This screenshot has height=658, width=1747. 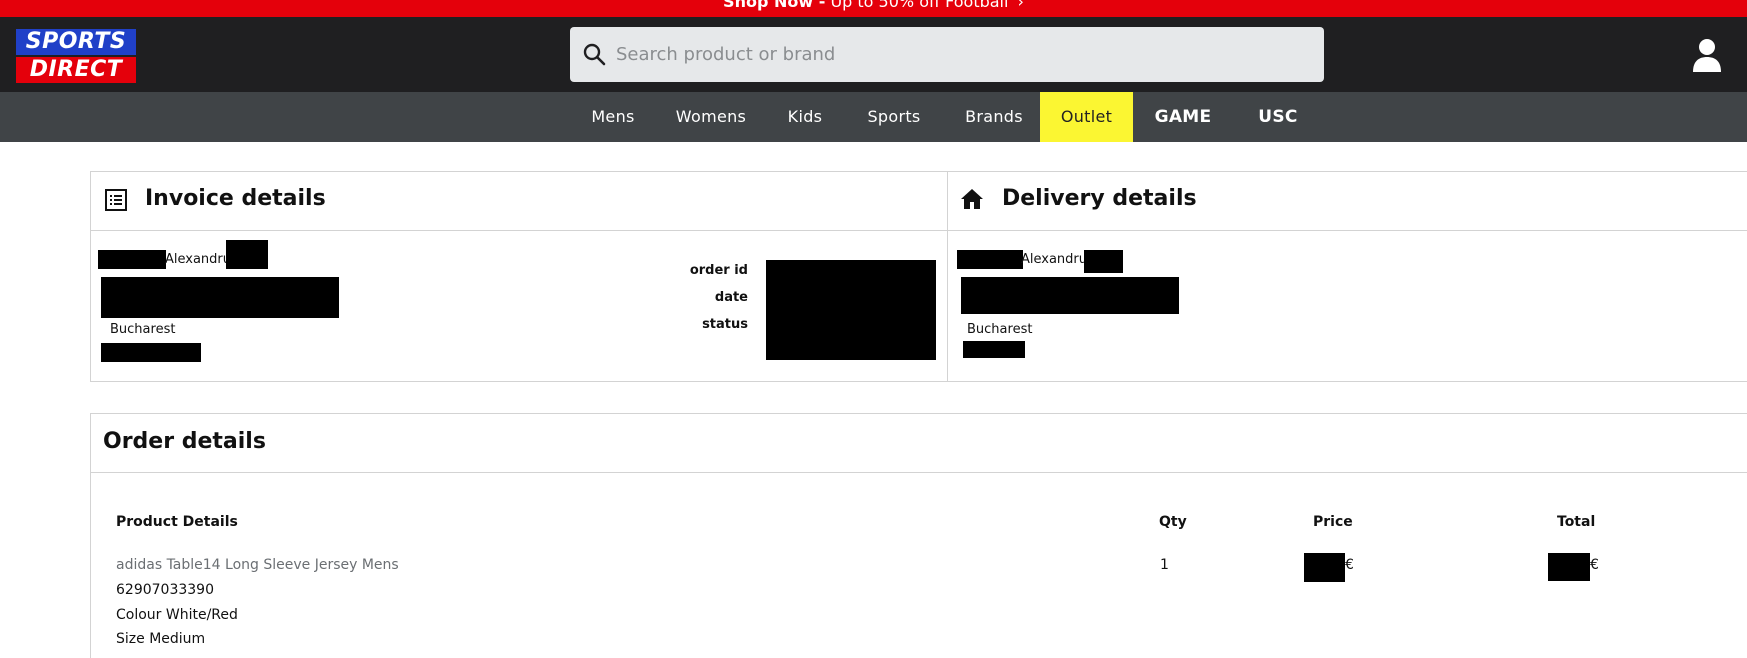 I want to click on order-title: Order details, so click(x=184, y=441).